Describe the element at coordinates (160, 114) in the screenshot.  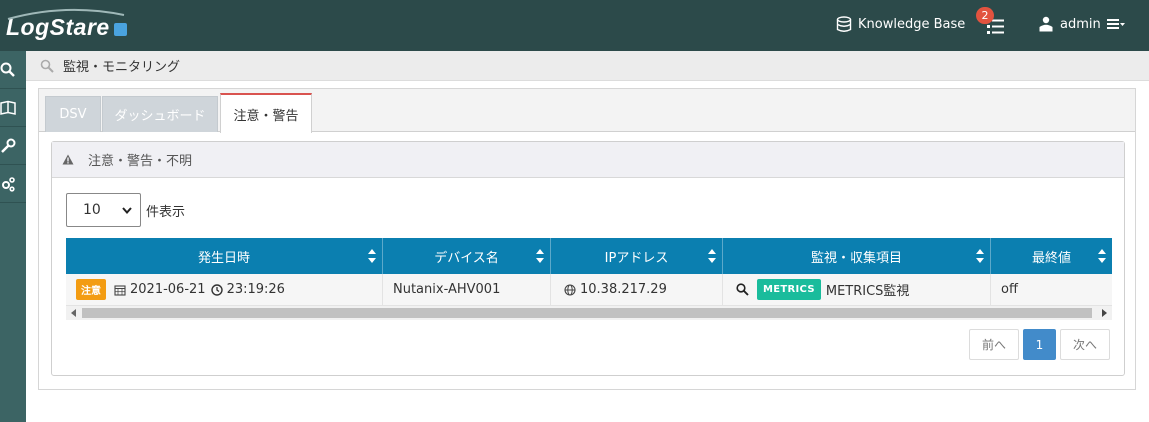
I see `tab-dashboard: ダッシュボード` at that location.